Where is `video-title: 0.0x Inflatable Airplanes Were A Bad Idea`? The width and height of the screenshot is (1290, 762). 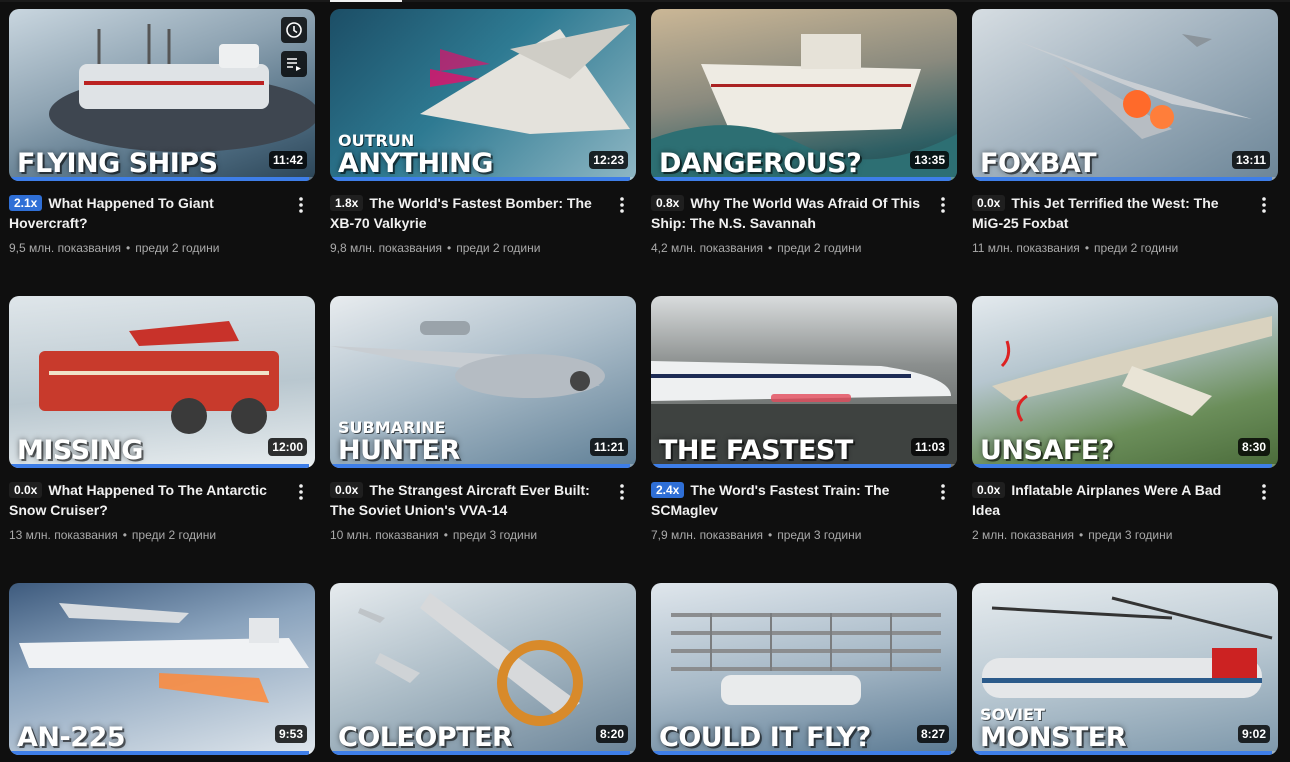
video-title: 0.0x Inflatable Airplanes Were A Bad Idea is located at coordinates (1110, 500).